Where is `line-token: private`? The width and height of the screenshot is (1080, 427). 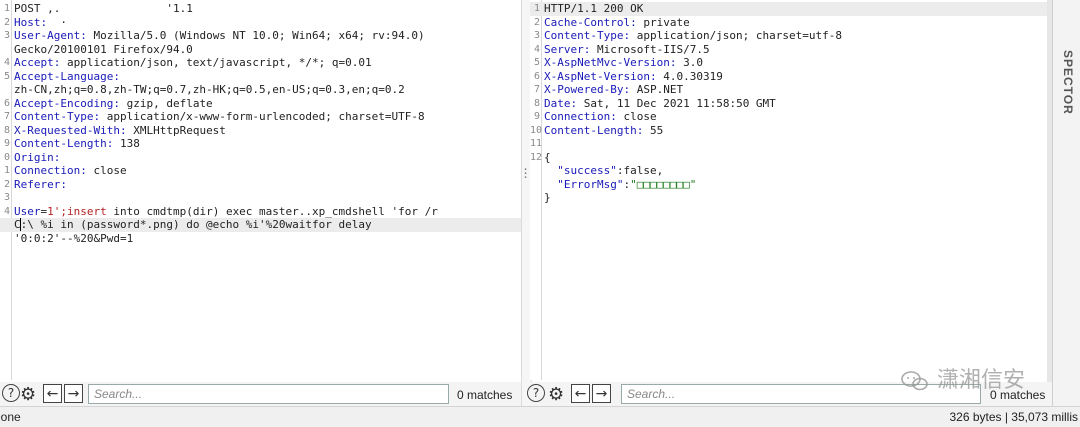 line-token: private is located at coordinates (663, 22).